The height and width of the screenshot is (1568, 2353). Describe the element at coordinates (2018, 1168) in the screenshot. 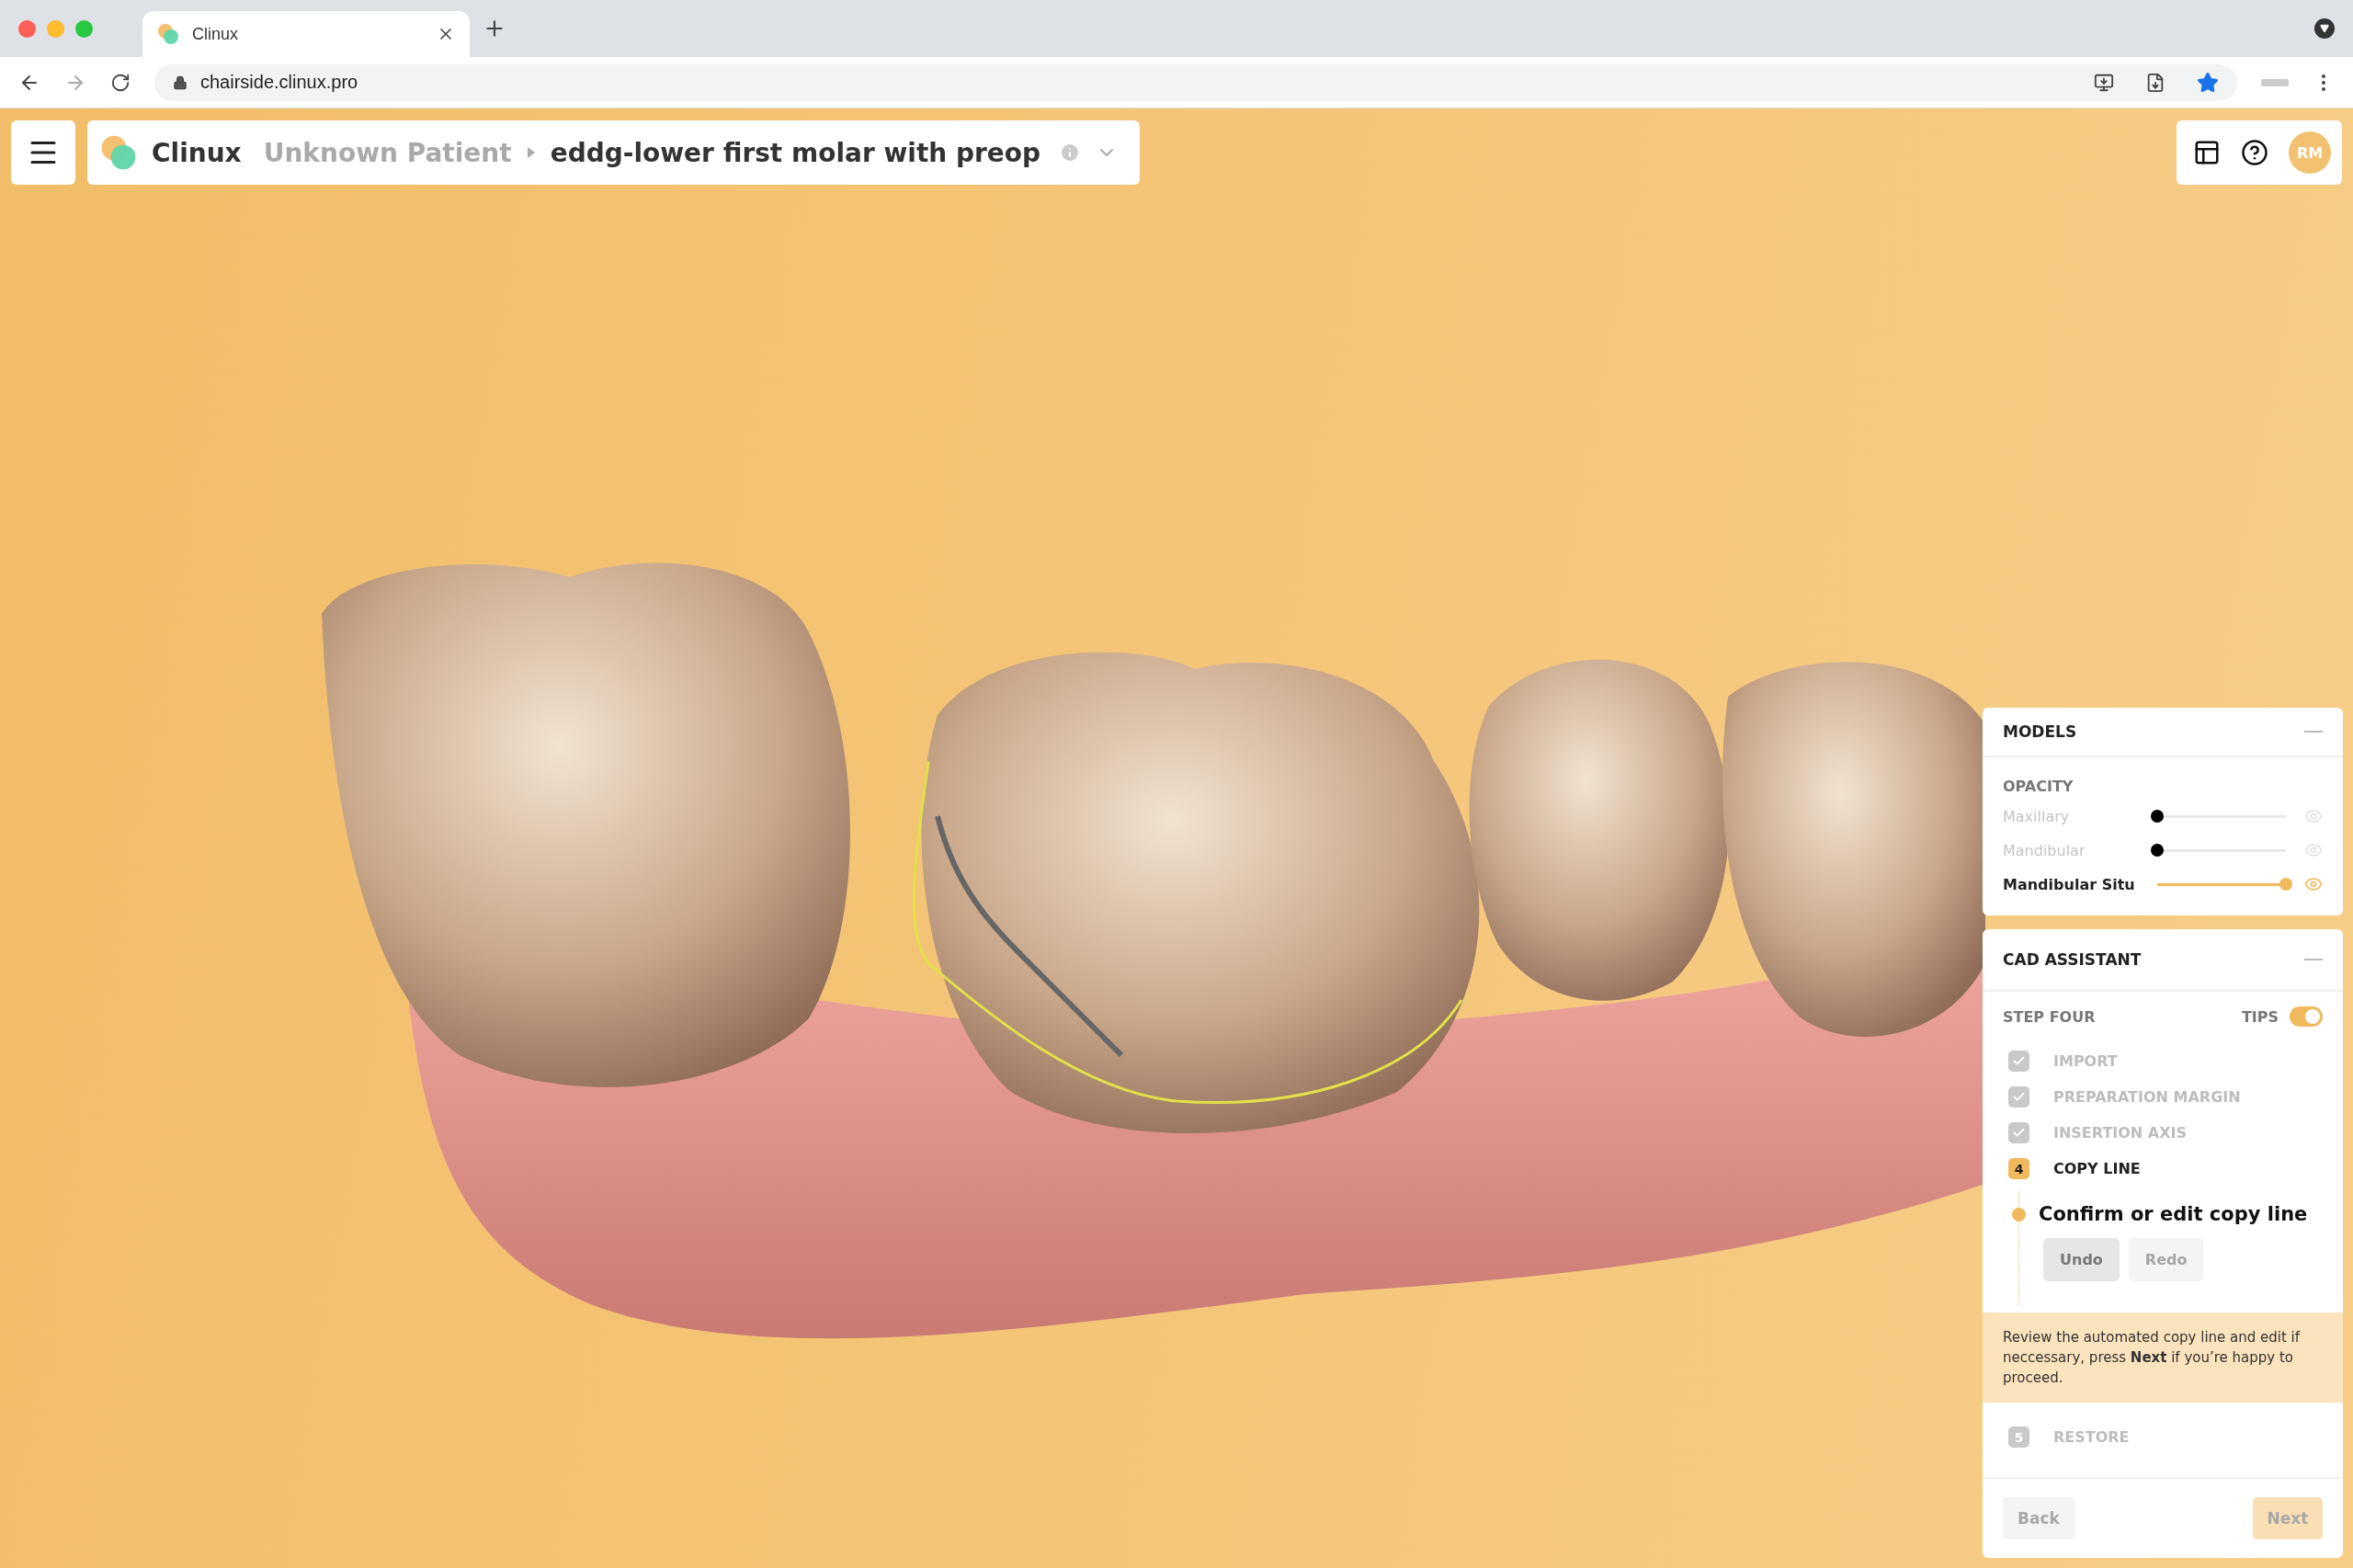

I see `step-number: 4` at that location.